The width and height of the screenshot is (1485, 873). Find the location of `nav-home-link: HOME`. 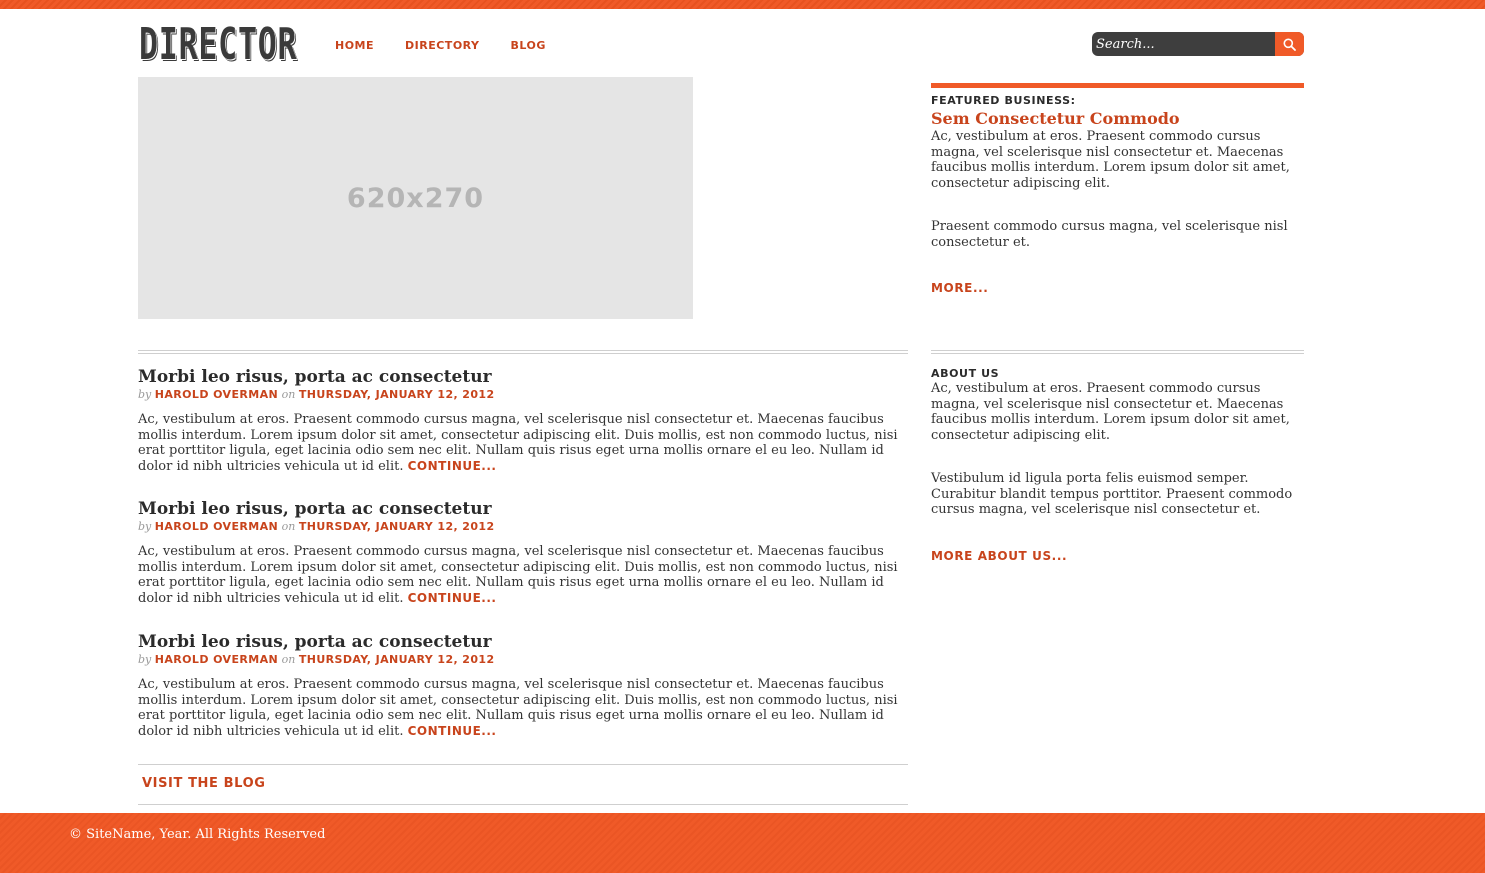

nav-home-link: HOME is located at coordinates (354, 46).